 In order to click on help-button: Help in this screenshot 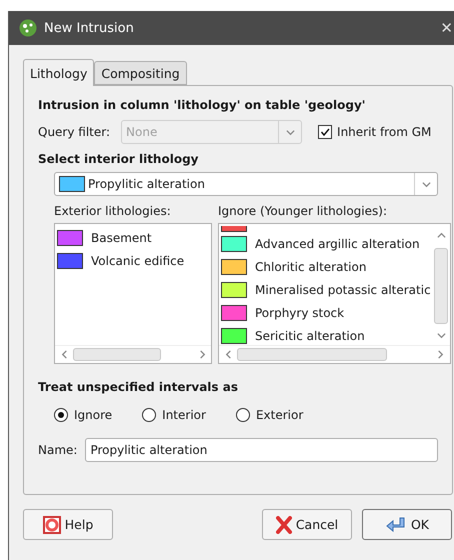, I will do `click(68, 524)`.